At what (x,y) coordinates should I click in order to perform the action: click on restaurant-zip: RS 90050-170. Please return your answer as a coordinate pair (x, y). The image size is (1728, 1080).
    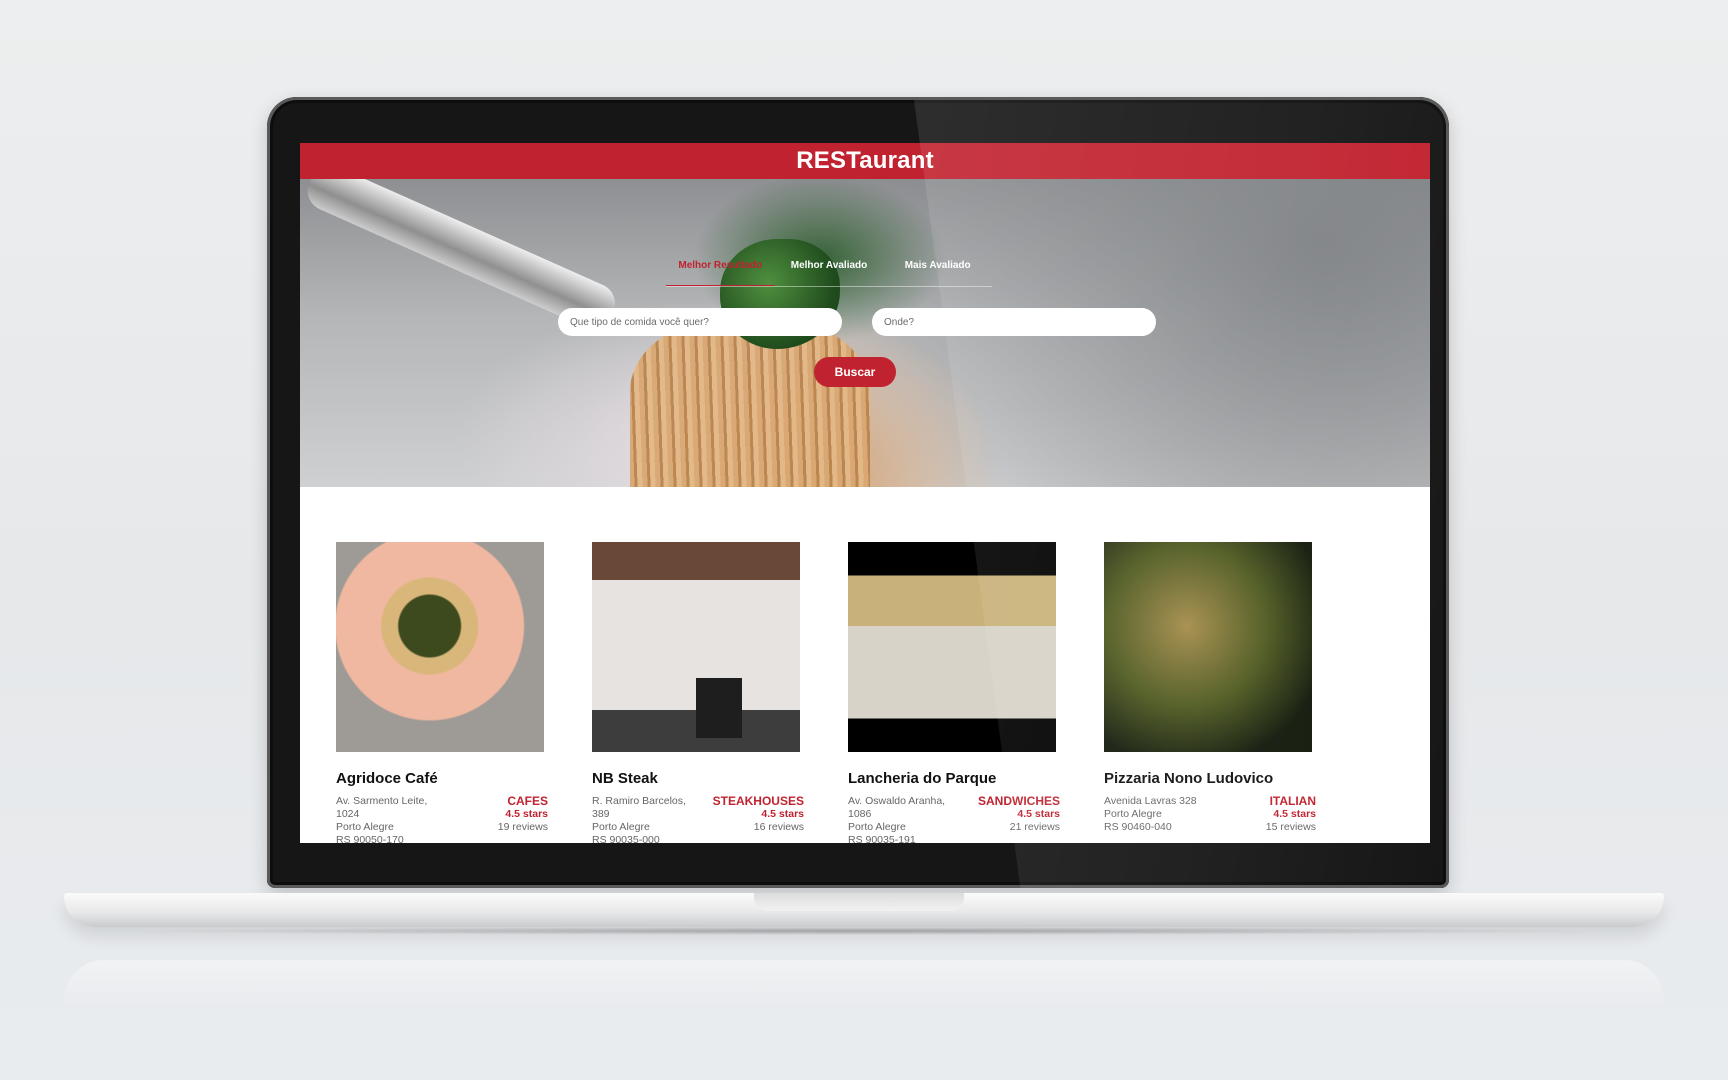
    Looking at the image, I should click on (370, 838).